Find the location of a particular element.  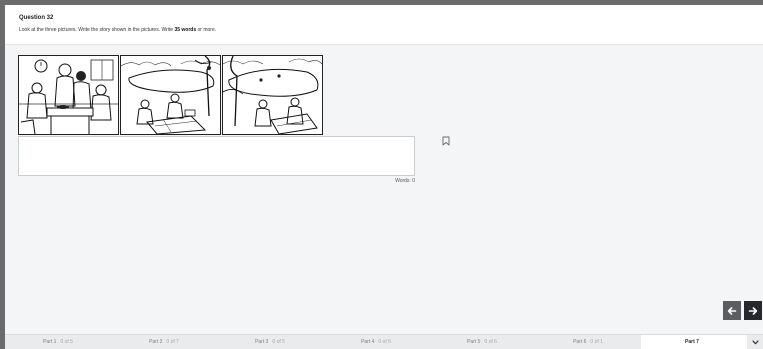

collapse-parts-button is located at coordinates (755, 342).